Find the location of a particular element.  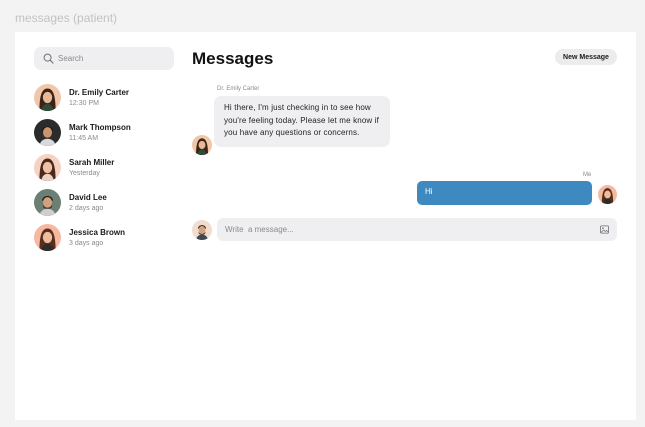

contact-name: Dr. Emily Carter is located at coordinates (99, 92).